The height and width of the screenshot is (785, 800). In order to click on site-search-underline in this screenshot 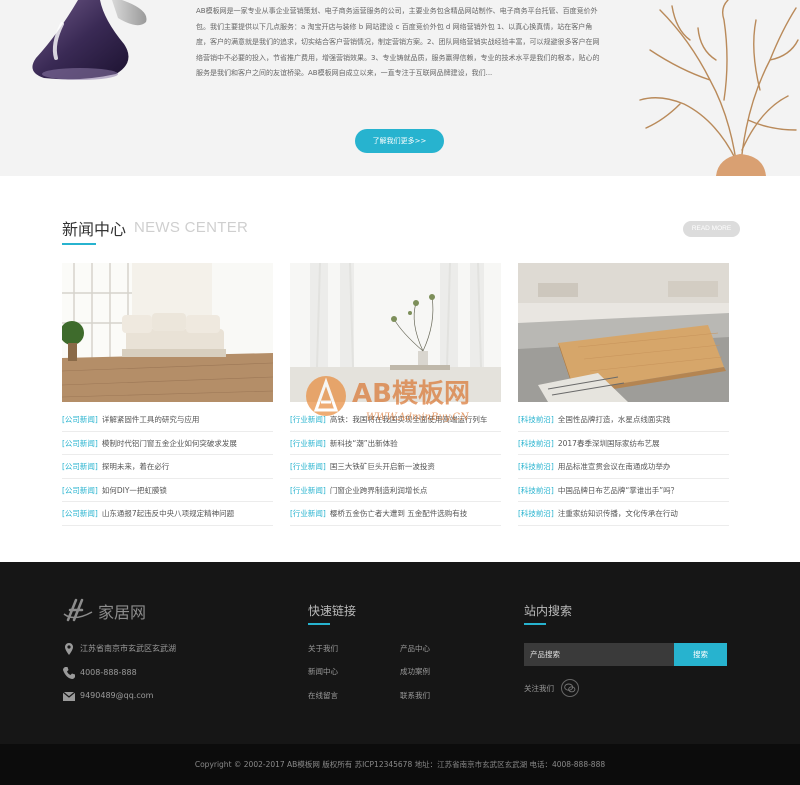, I will do `click(535, 624)`.